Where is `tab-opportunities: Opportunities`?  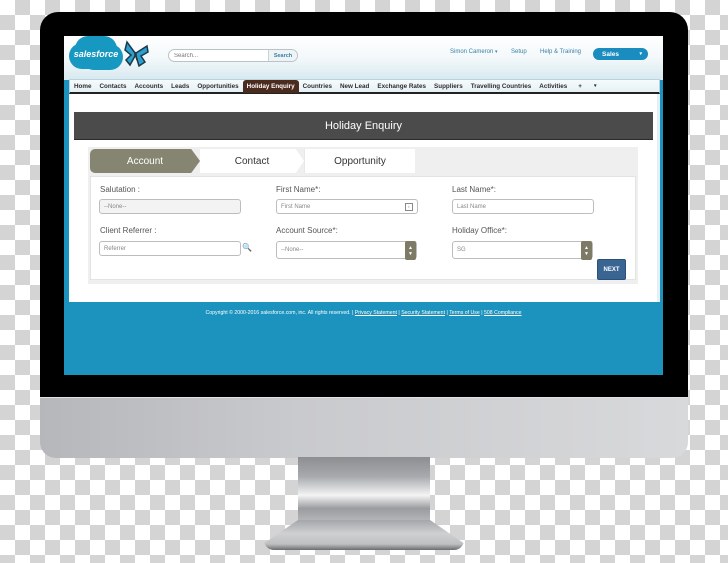 tab-opportunities: Opportunities is located at coordinates (217, 86).